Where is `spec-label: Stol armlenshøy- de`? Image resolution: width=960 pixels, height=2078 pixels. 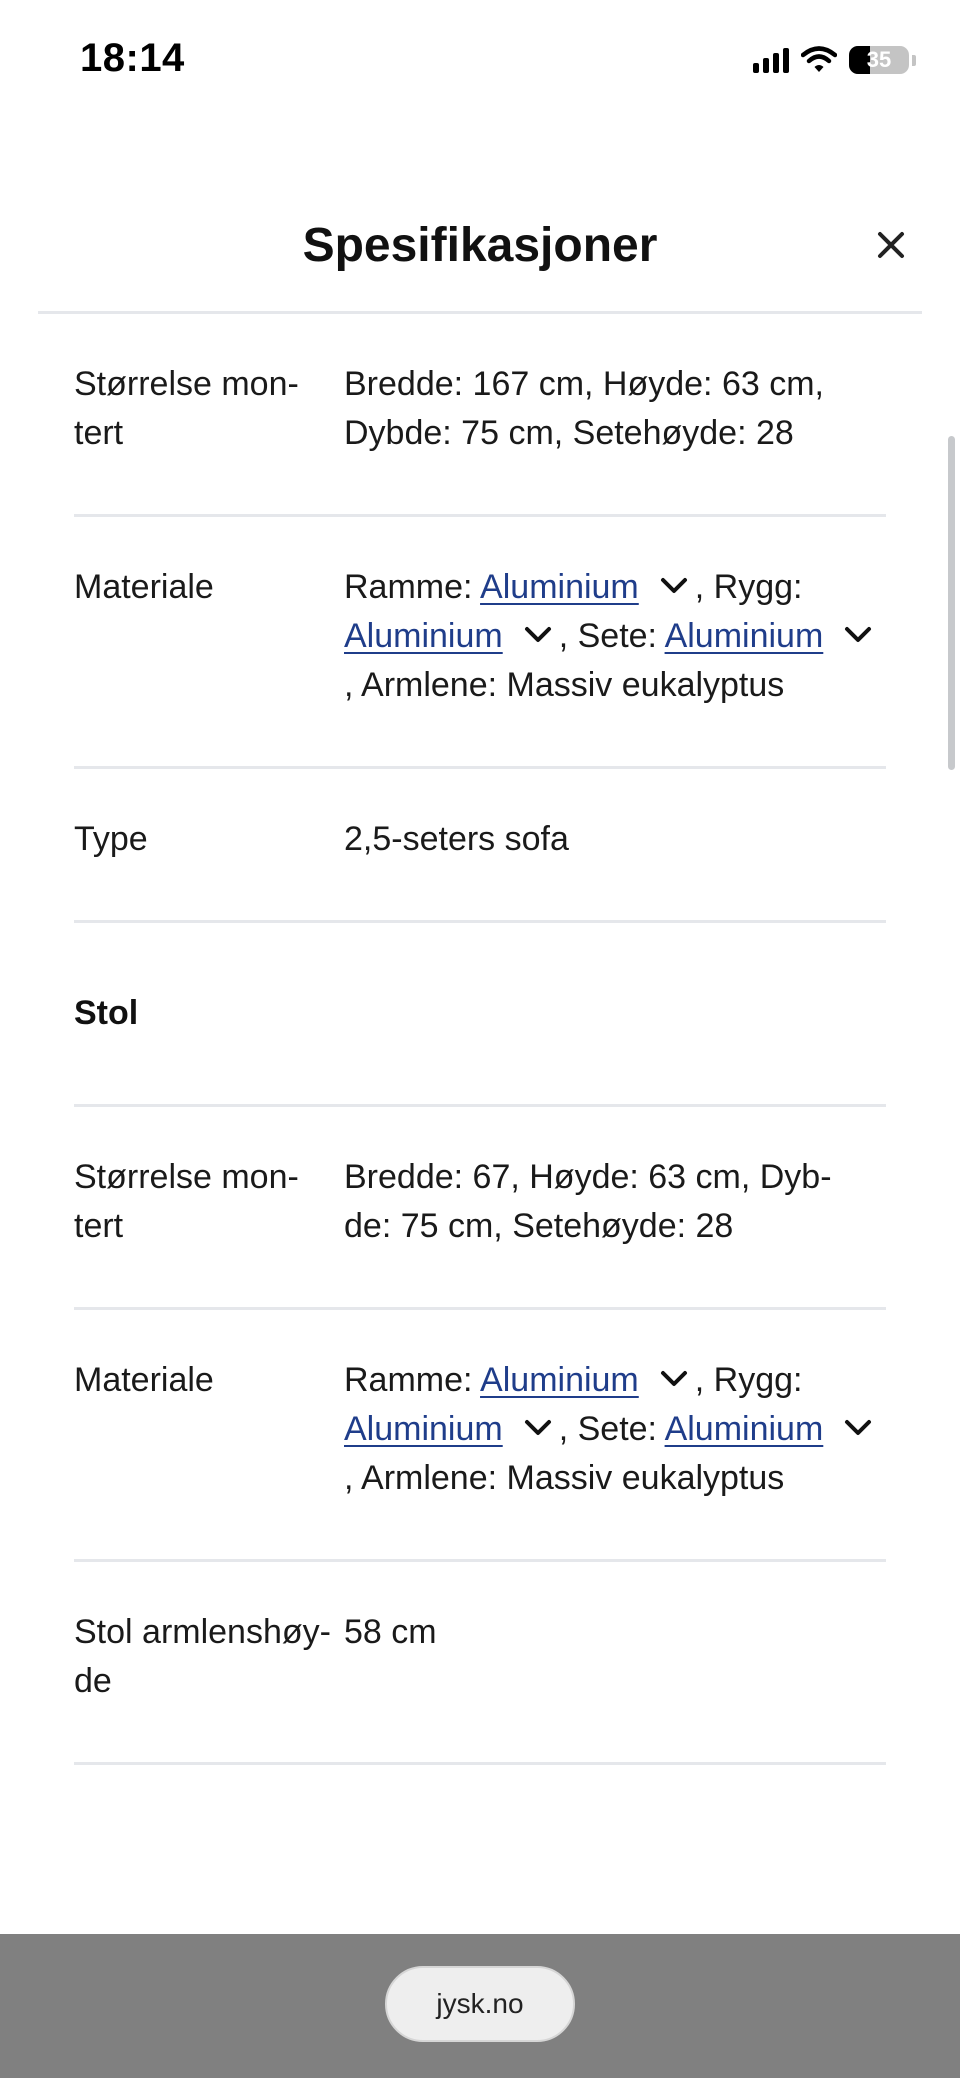
spec-label: Stol armlenshøy- de is located at coordinates (202, 1656).